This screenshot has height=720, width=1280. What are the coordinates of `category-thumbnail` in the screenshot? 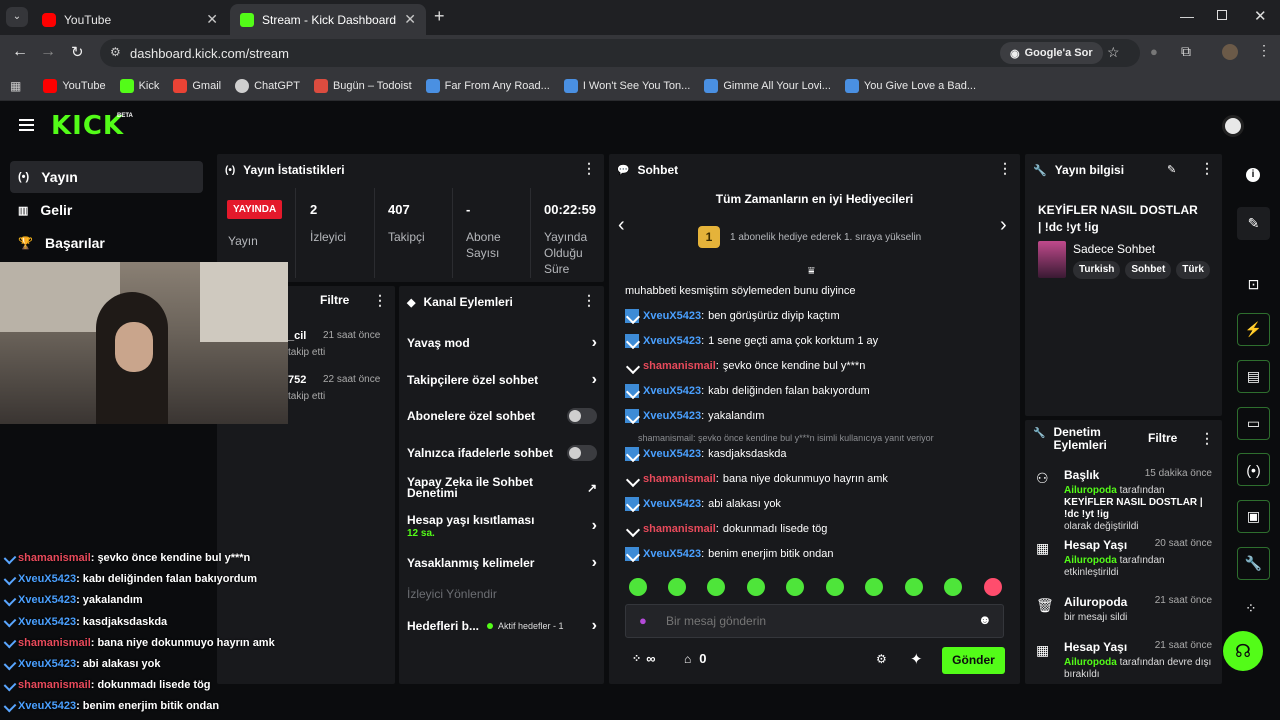 It's located at (1052, 259).